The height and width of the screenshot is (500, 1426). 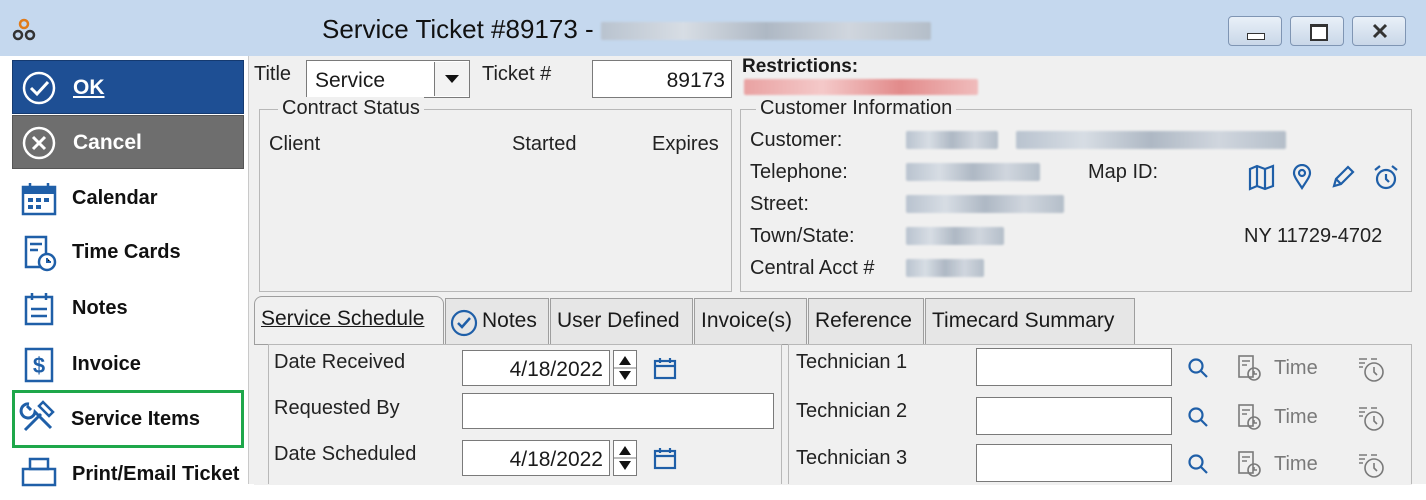 I want to click on tab-invoices: Invoice(s), so click(x=750, y=321).